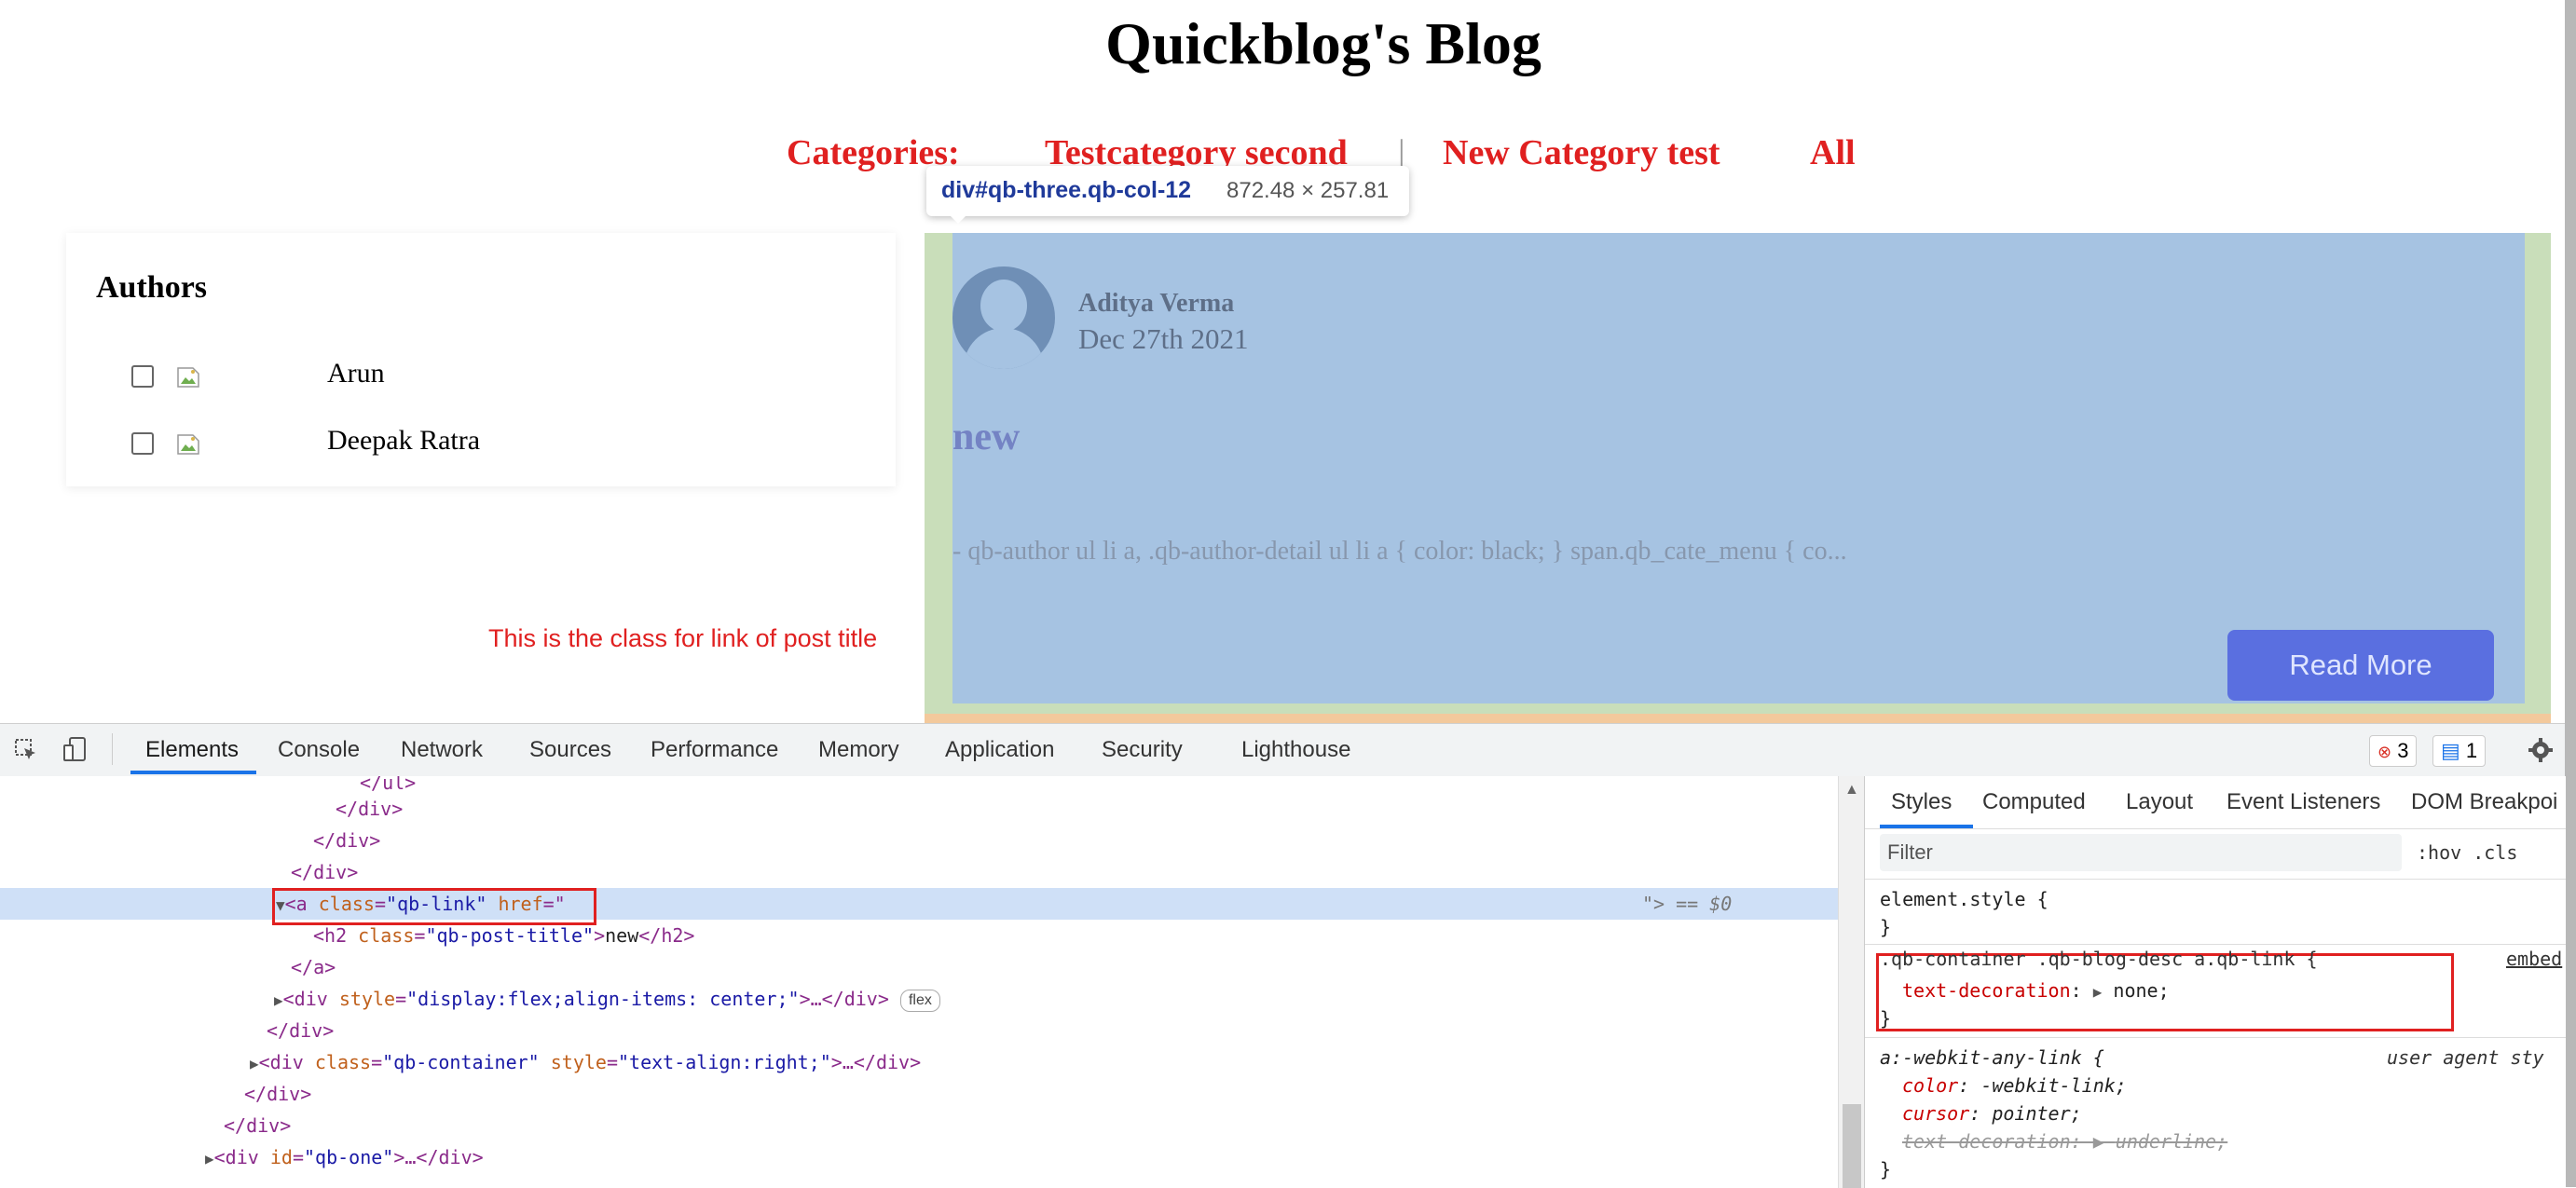 This screenshot has height=1188, width=2576. Describe the element at coordinates (1936, 1113) in the screenshot. I see `css-prop: cursor` at that location.